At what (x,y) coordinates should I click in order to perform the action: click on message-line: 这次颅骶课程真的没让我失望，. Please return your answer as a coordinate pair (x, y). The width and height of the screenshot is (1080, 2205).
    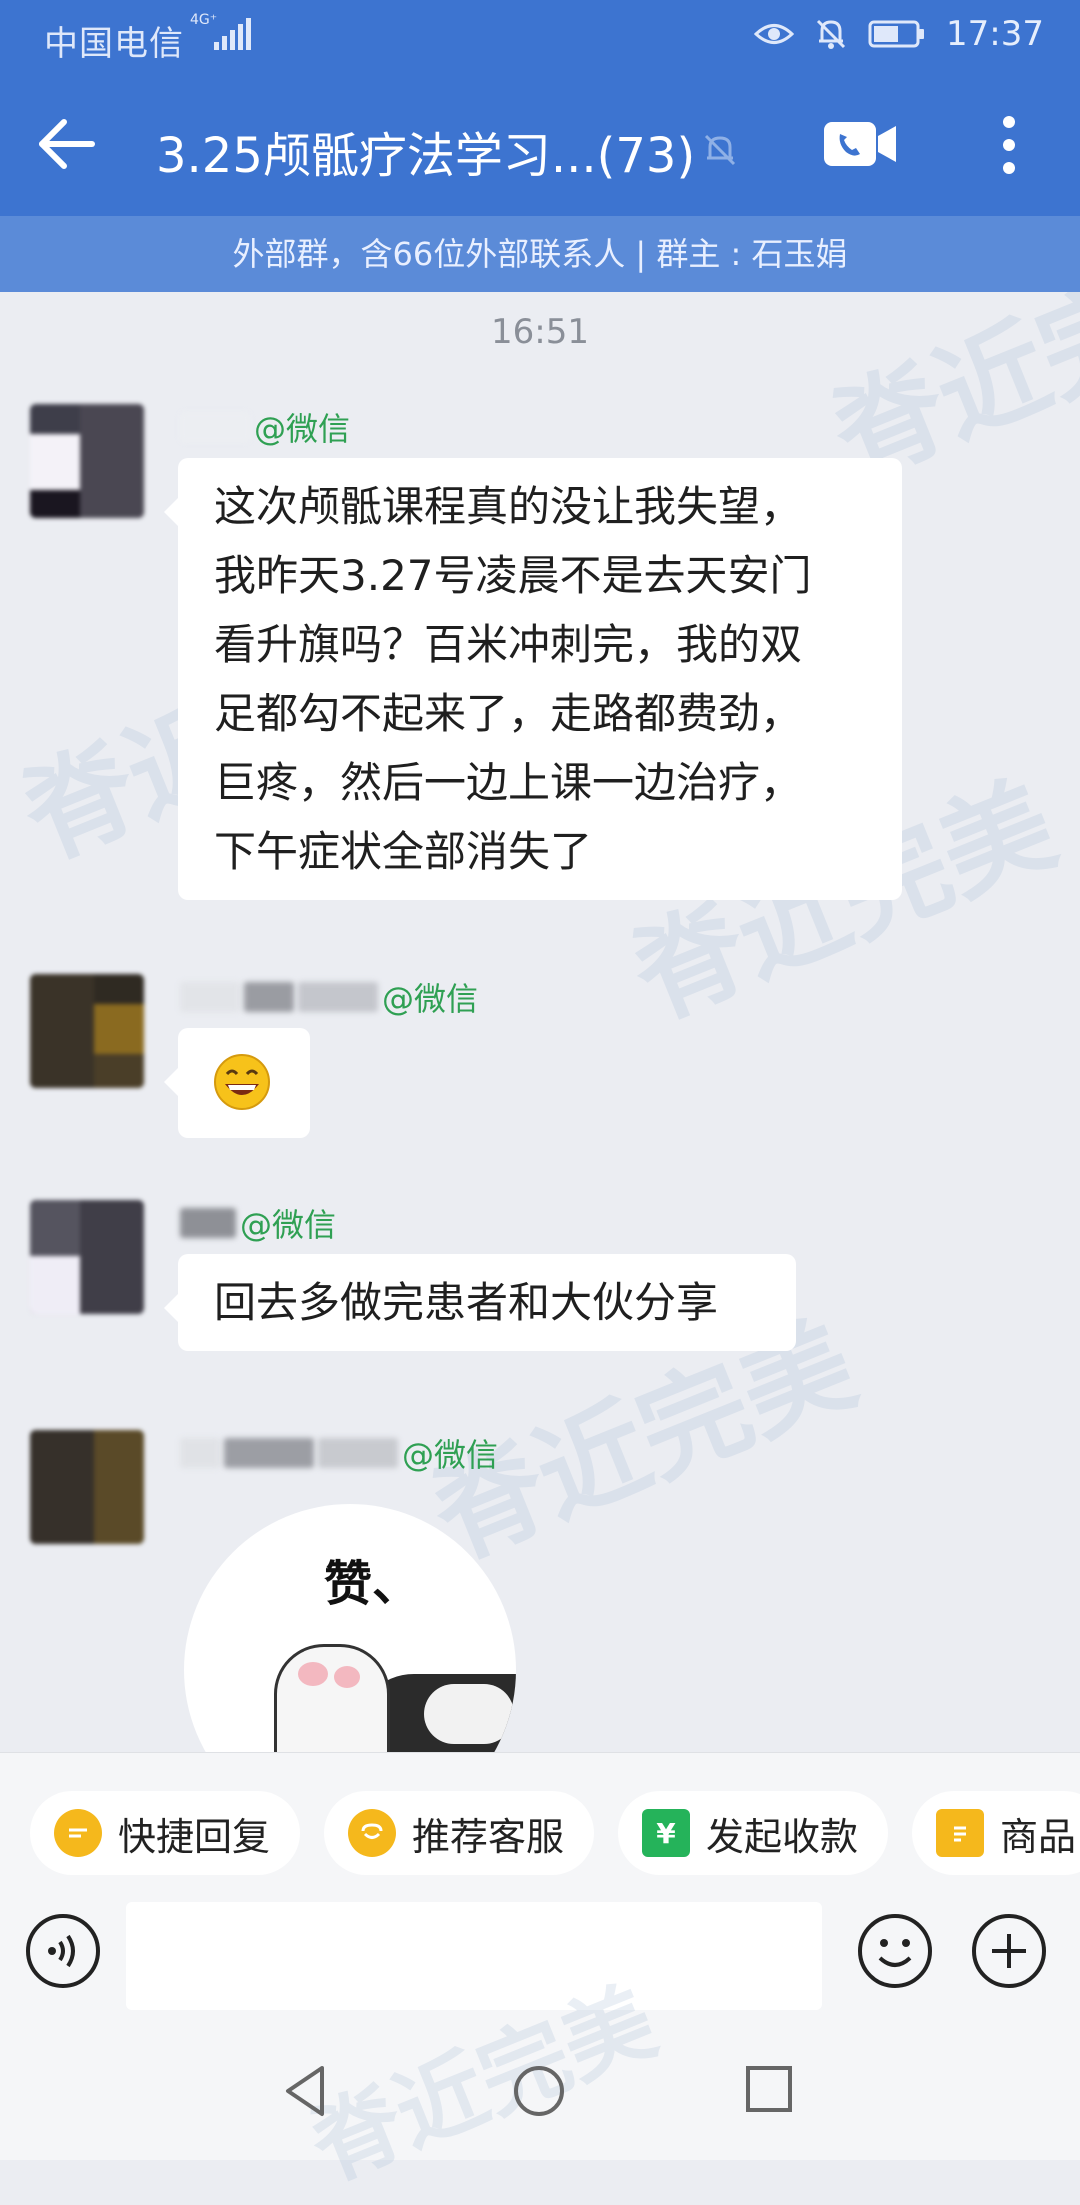
    Looking at the image, I should click on (508, 506).